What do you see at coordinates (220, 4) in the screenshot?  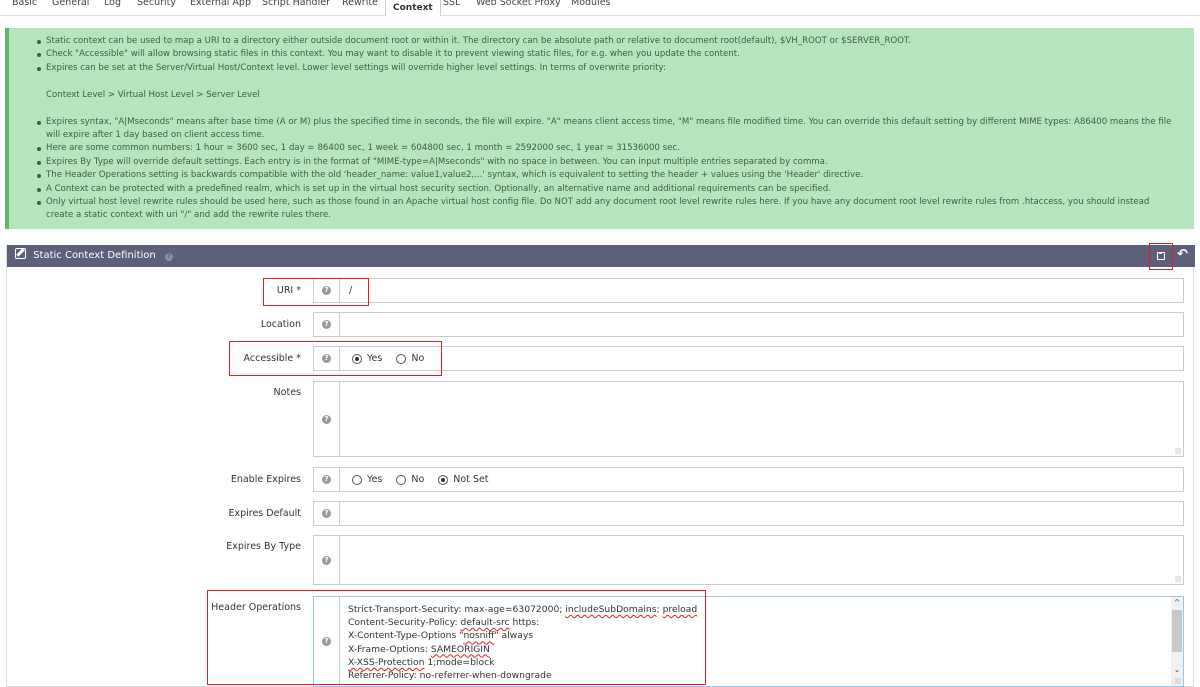 I see `tab-external-app: External App` at bounding box center [220, 4].